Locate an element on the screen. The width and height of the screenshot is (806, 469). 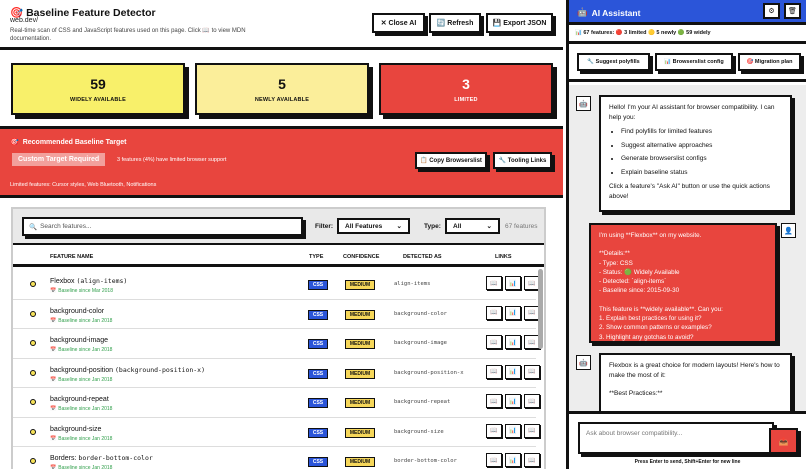
send-button: 📤 is located at coordinates (783, 441).